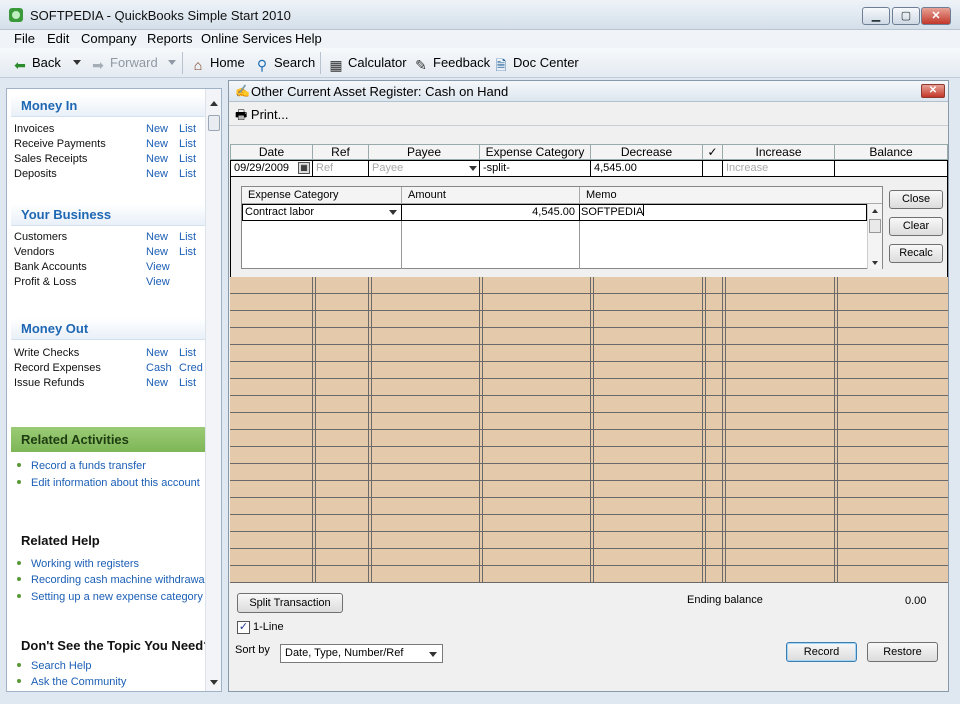 The height and width of the screenshot is (704, 960). I want to click on ask-community-link: Ask the Community, so click(112, 683).